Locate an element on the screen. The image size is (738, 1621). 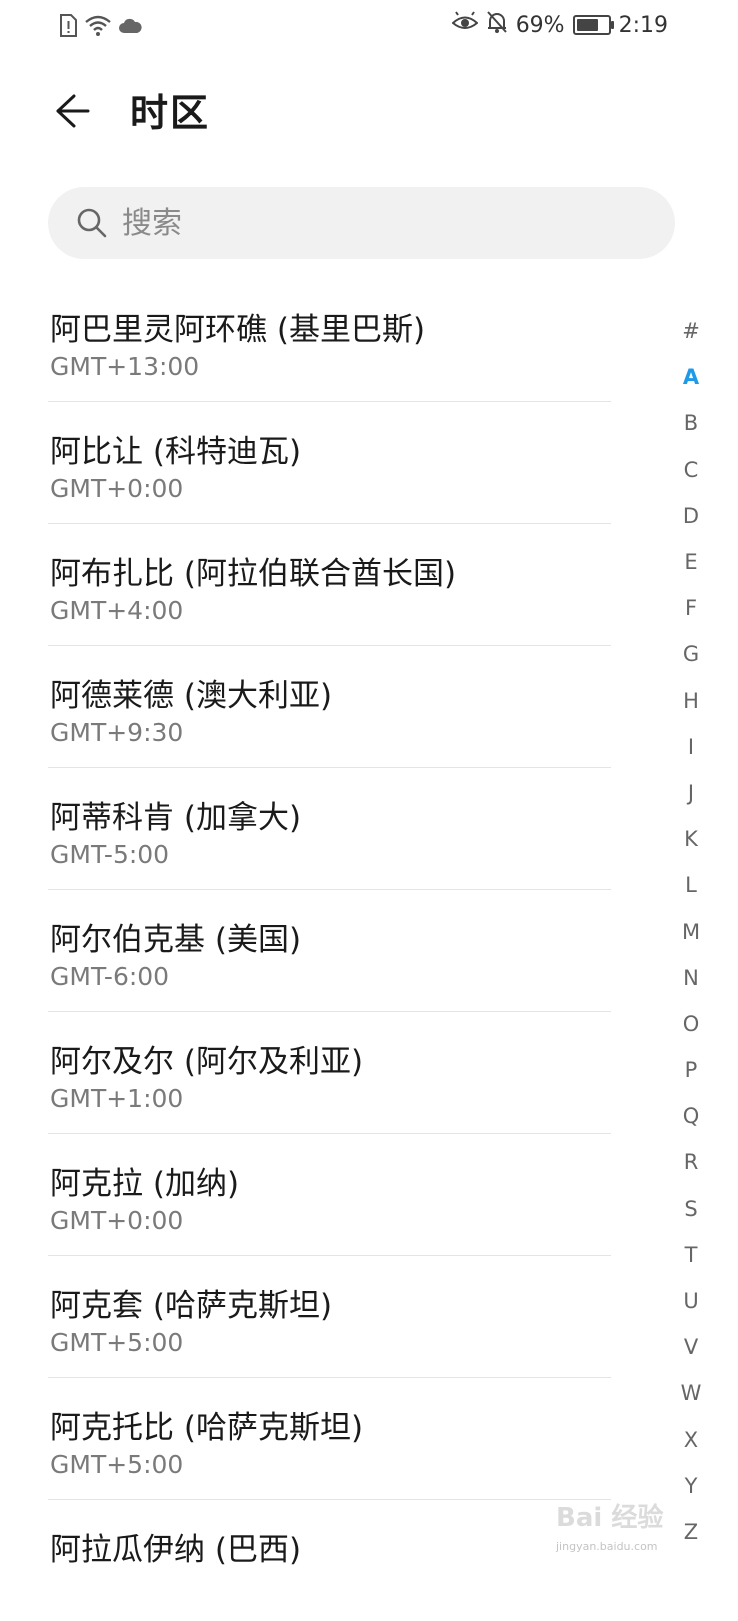
alphabet-index-letter: B is located at coordinates (691, 423).